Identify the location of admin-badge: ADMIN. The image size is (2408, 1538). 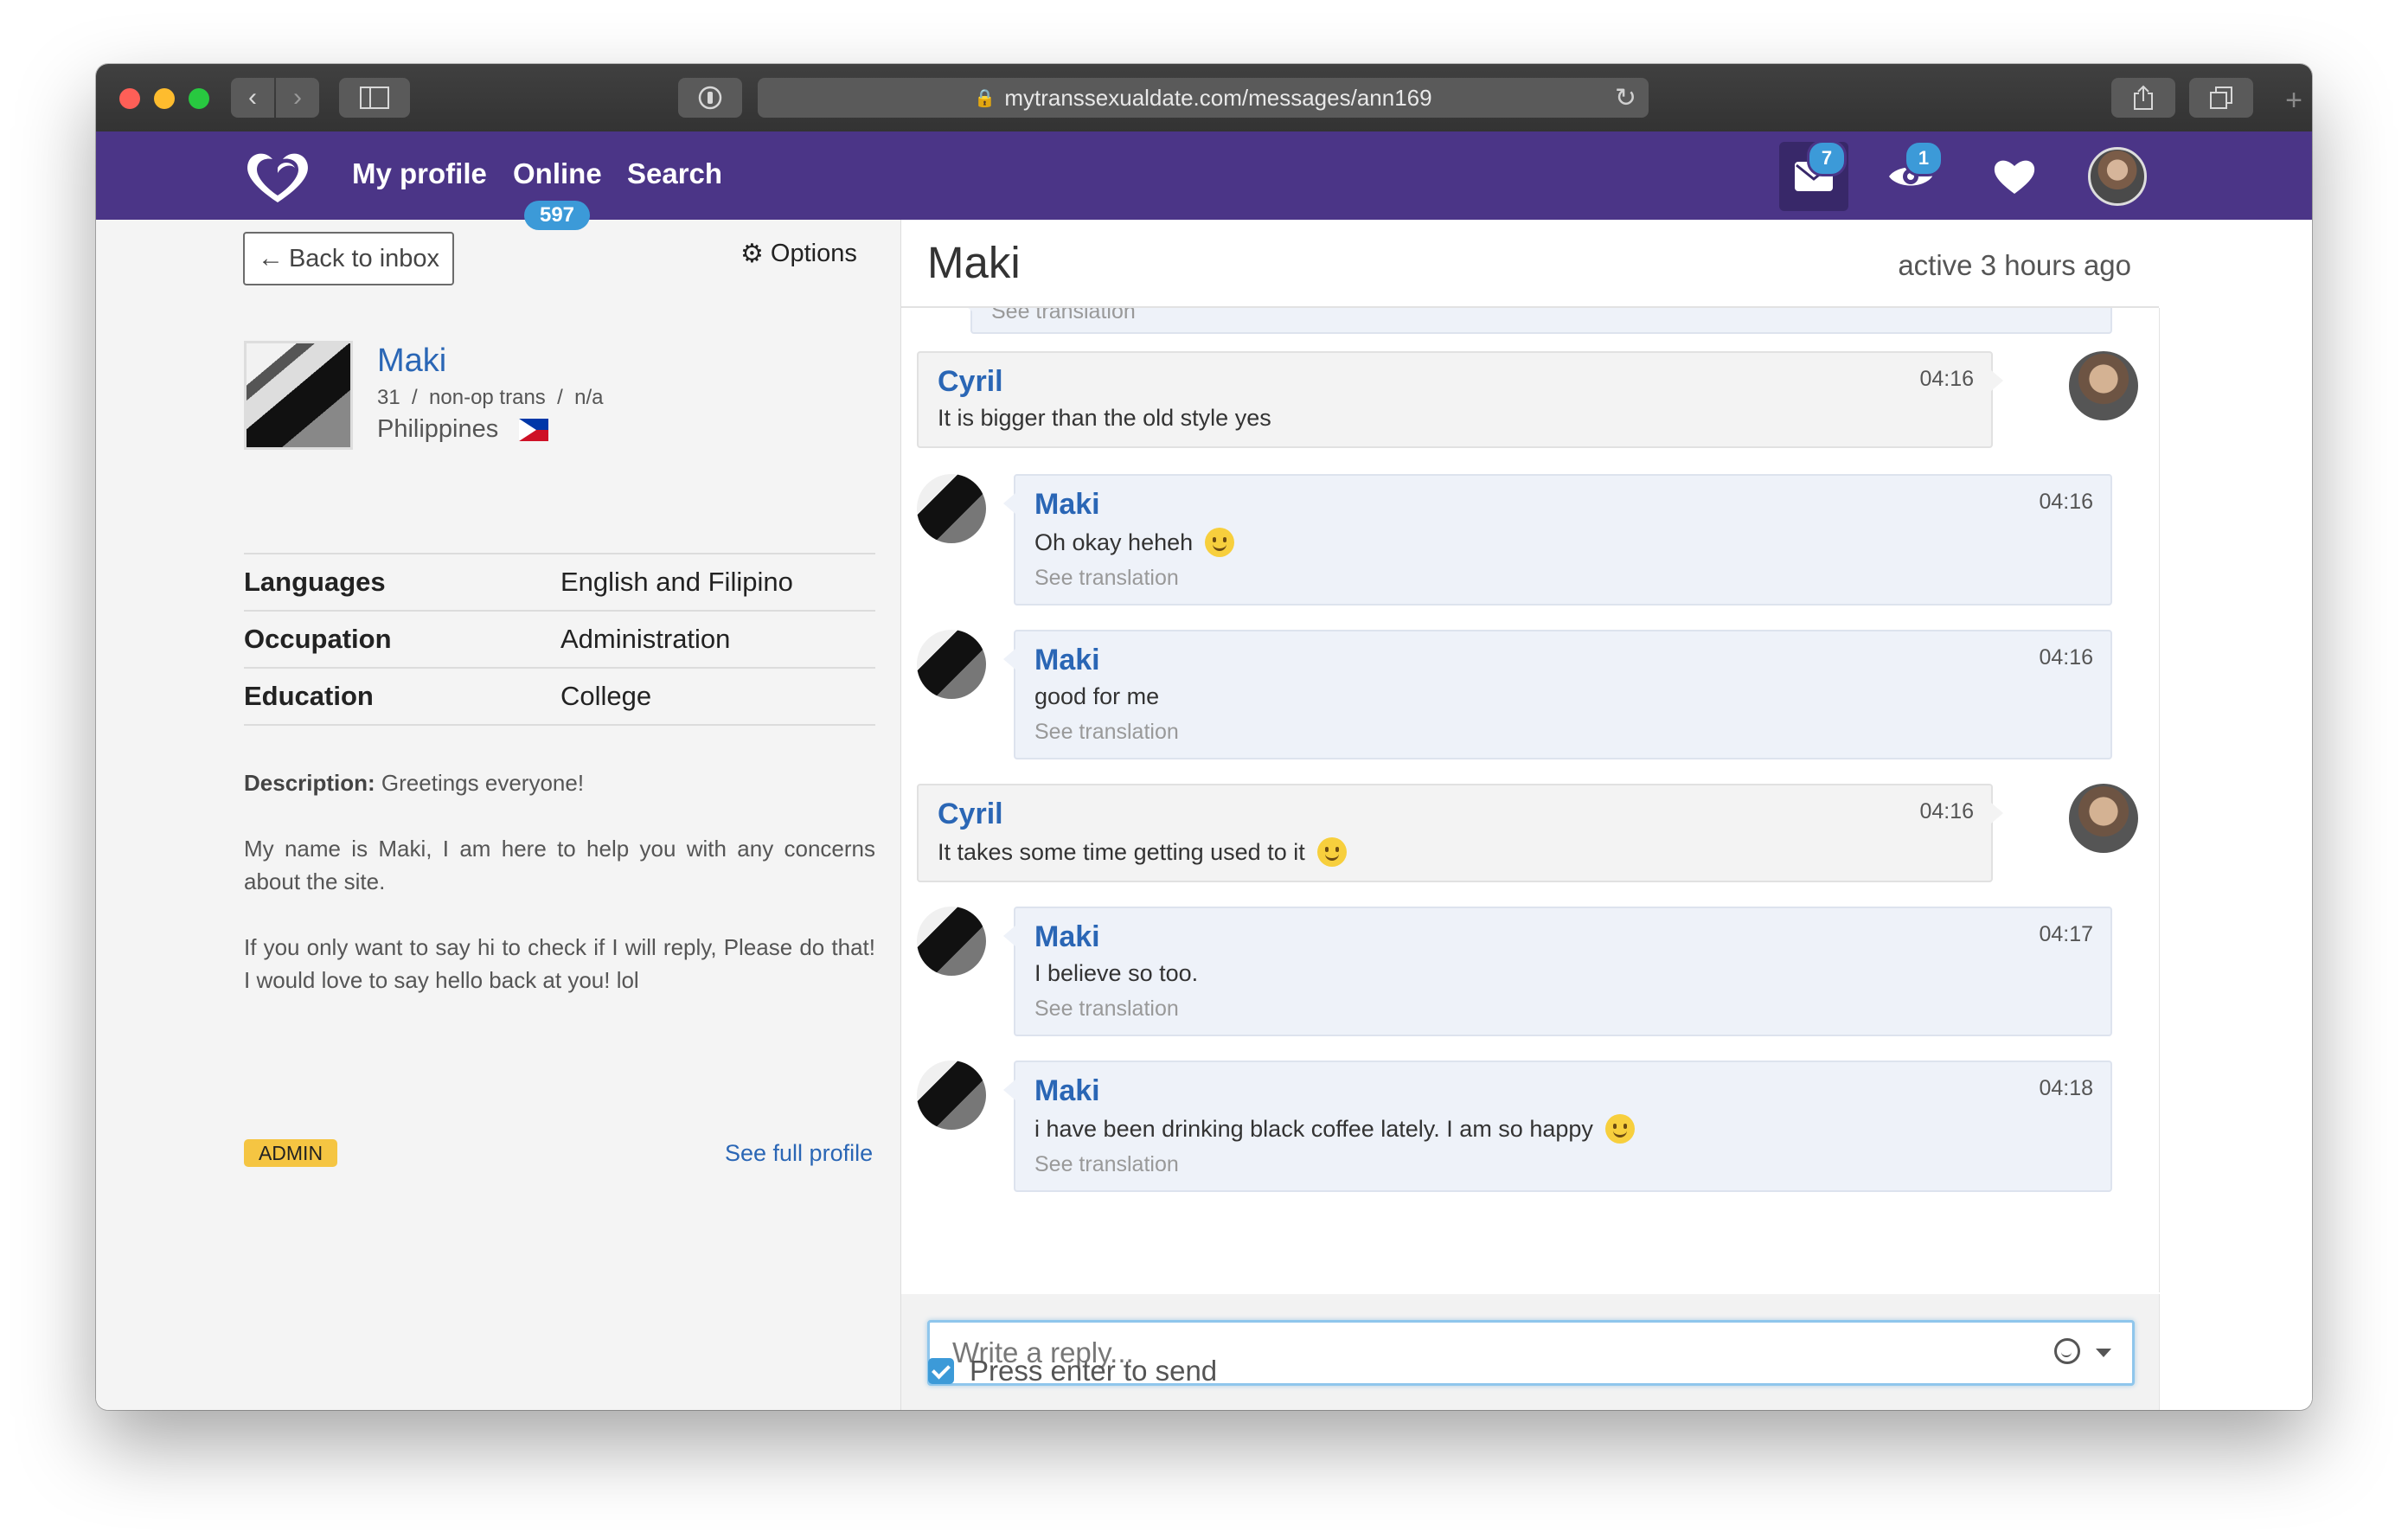
(290, 1153).